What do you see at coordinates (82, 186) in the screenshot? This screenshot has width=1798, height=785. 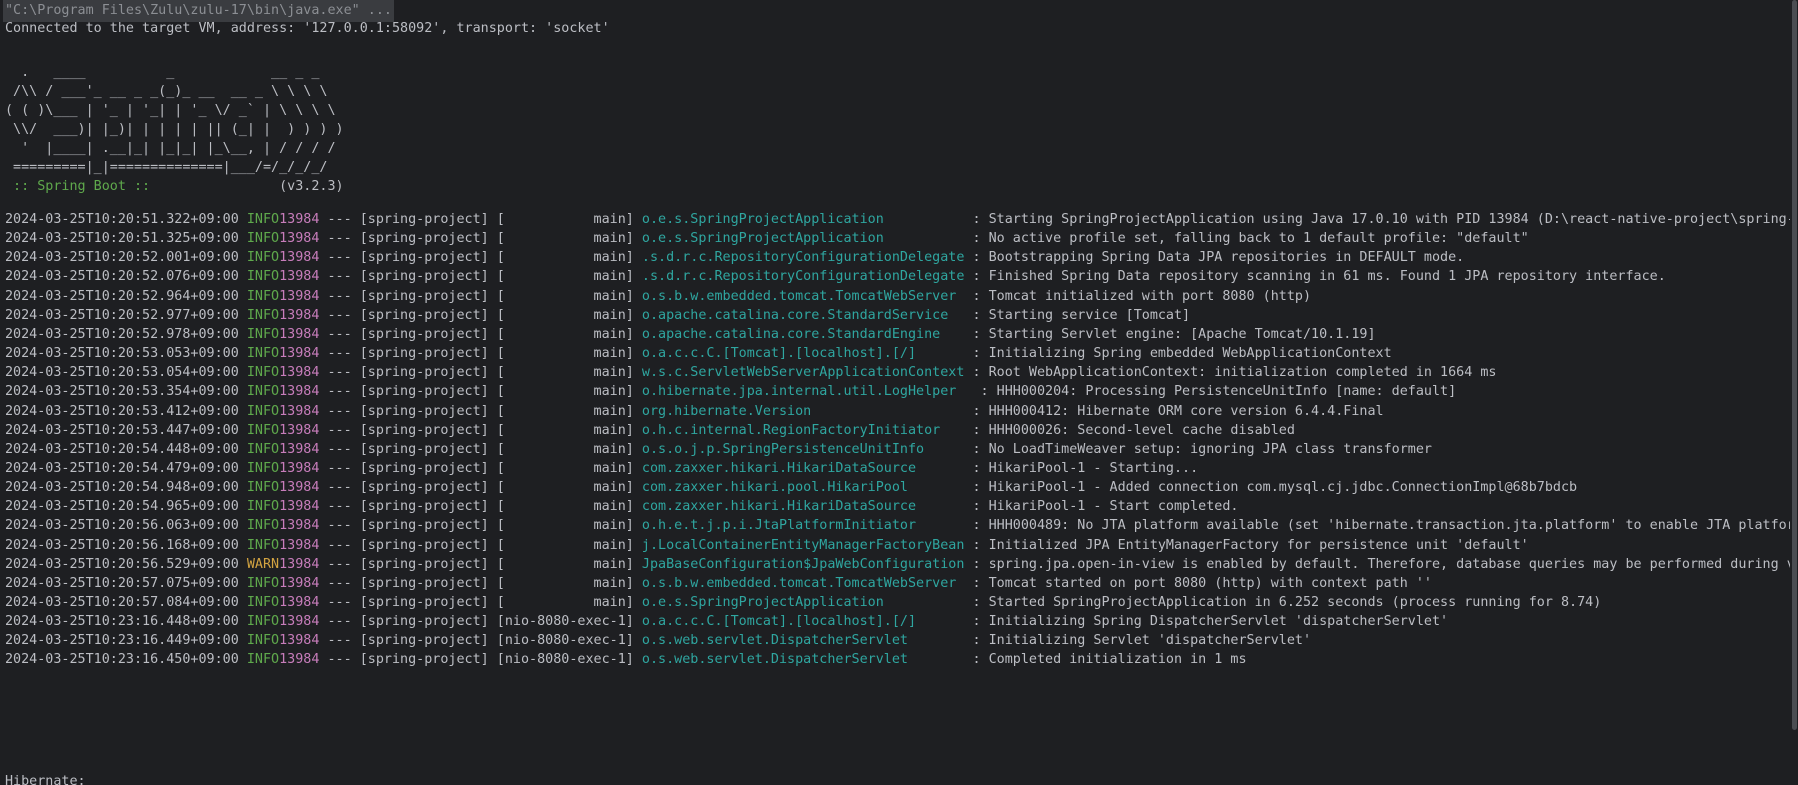 I see `spring-boot-label: :: Spring Boot ::` at bounding box center [82, 186].